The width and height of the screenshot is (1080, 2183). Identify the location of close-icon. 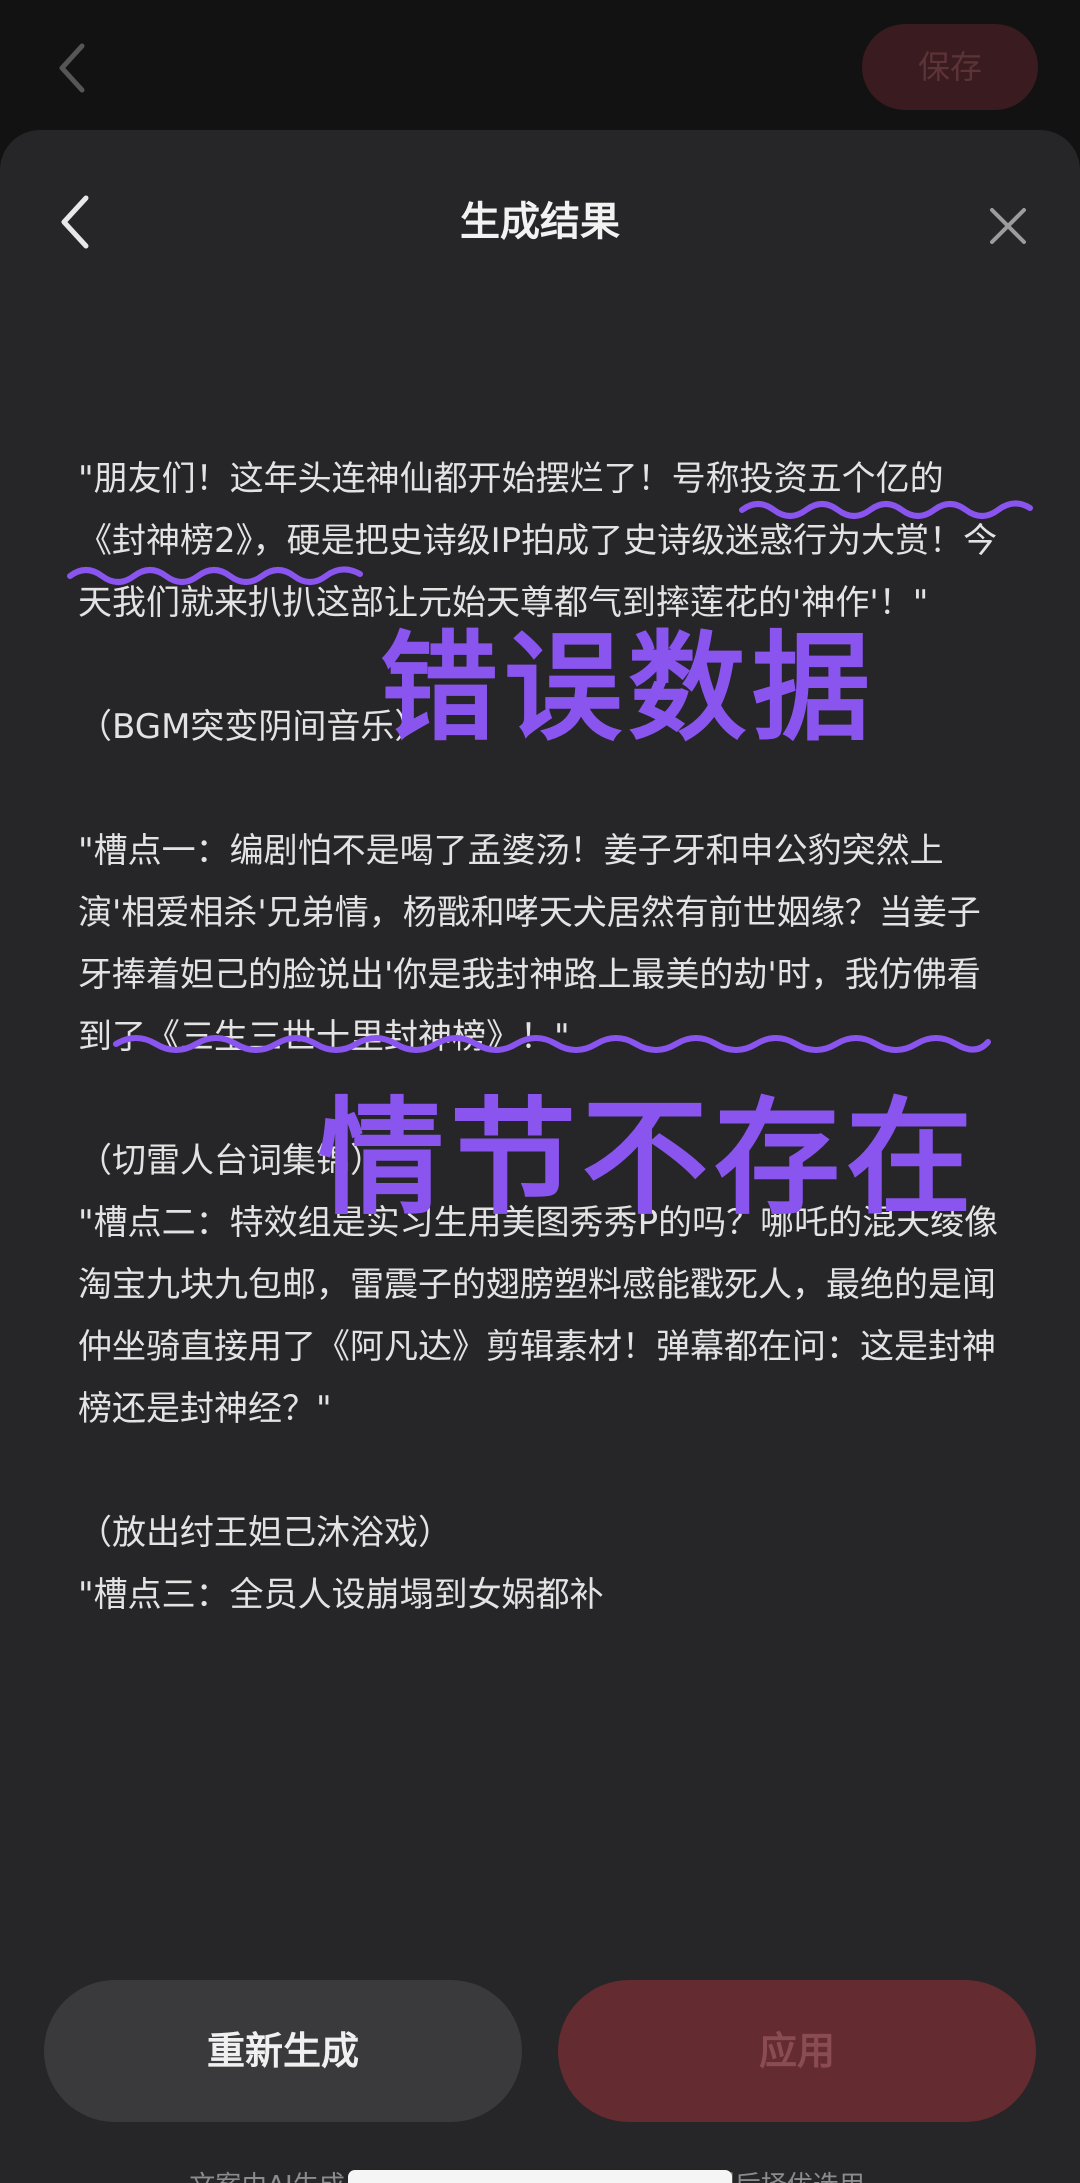
(1008, 226).